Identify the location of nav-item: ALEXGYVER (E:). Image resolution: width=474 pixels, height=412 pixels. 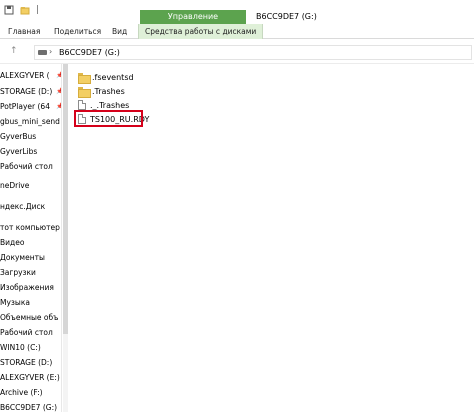
(30, 378).